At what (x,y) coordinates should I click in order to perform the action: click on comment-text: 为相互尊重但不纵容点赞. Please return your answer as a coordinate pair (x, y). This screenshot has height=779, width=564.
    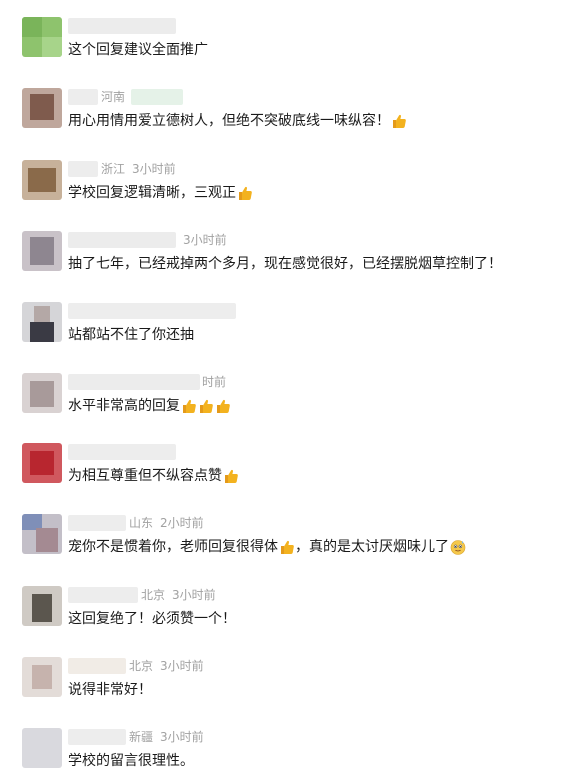
    Looking at the image, I should click on (153, 476).